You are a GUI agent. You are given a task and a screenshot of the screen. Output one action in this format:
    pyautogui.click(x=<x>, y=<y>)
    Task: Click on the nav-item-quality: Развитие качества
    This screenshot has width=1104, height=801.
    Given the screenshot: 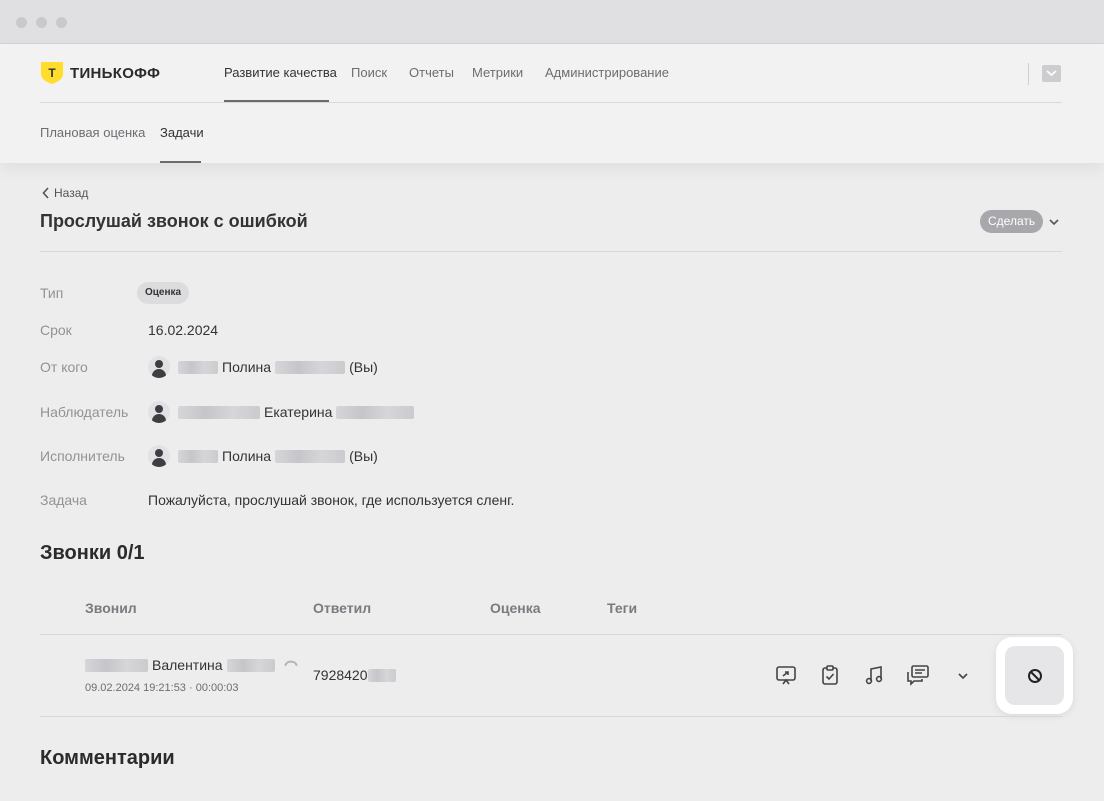 What is the action you would take?
    pyautogui.click(x=280, y=72)
    